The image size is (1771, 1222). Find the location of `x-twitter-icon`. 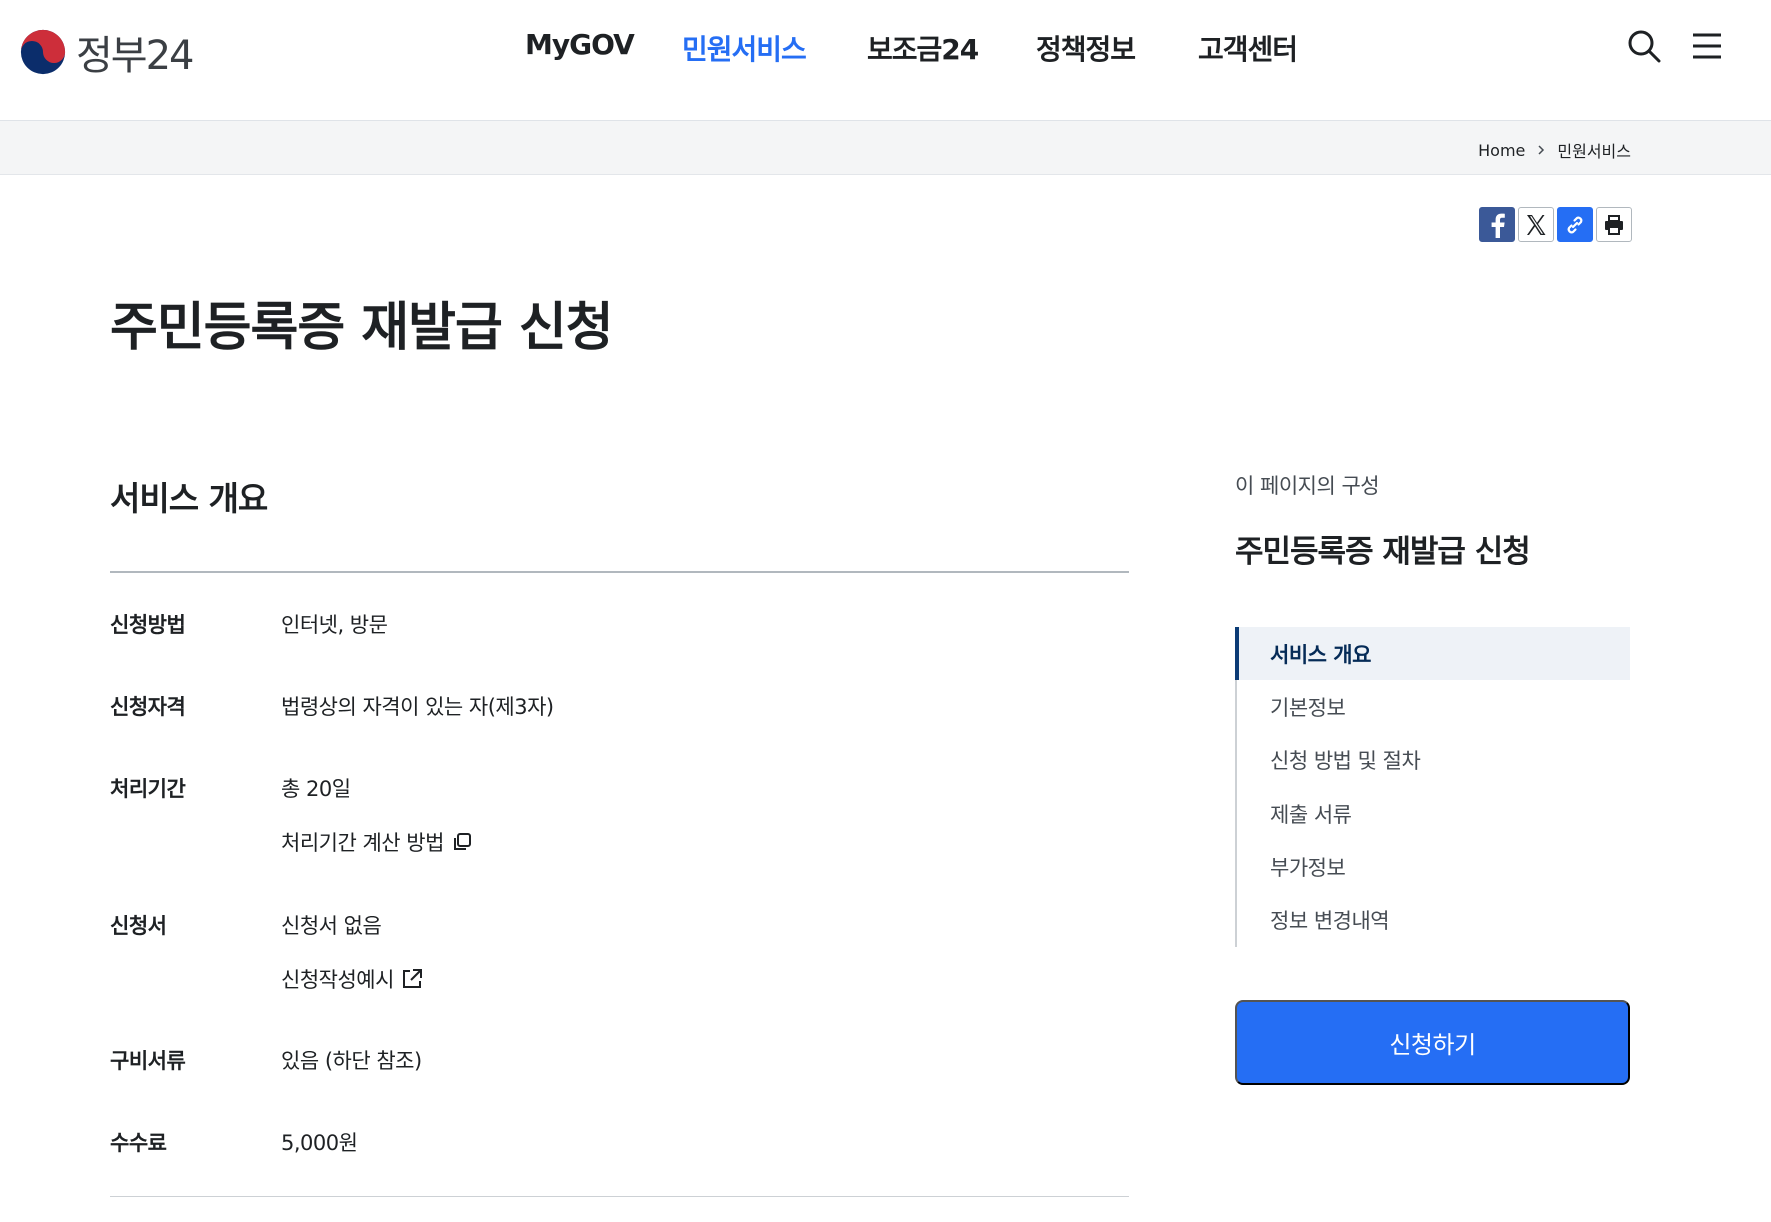

x-twitter-icon is located at coordinates (1536, 224).